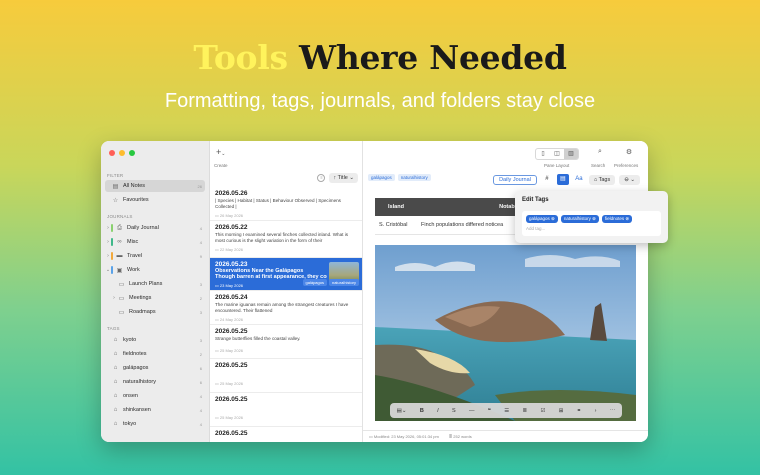 This screenshot has height=475, width=760. Describe the element at coordinates (229, 417) in the screenshot. I see `note-date: ▭ 25 May 2026` at that location.